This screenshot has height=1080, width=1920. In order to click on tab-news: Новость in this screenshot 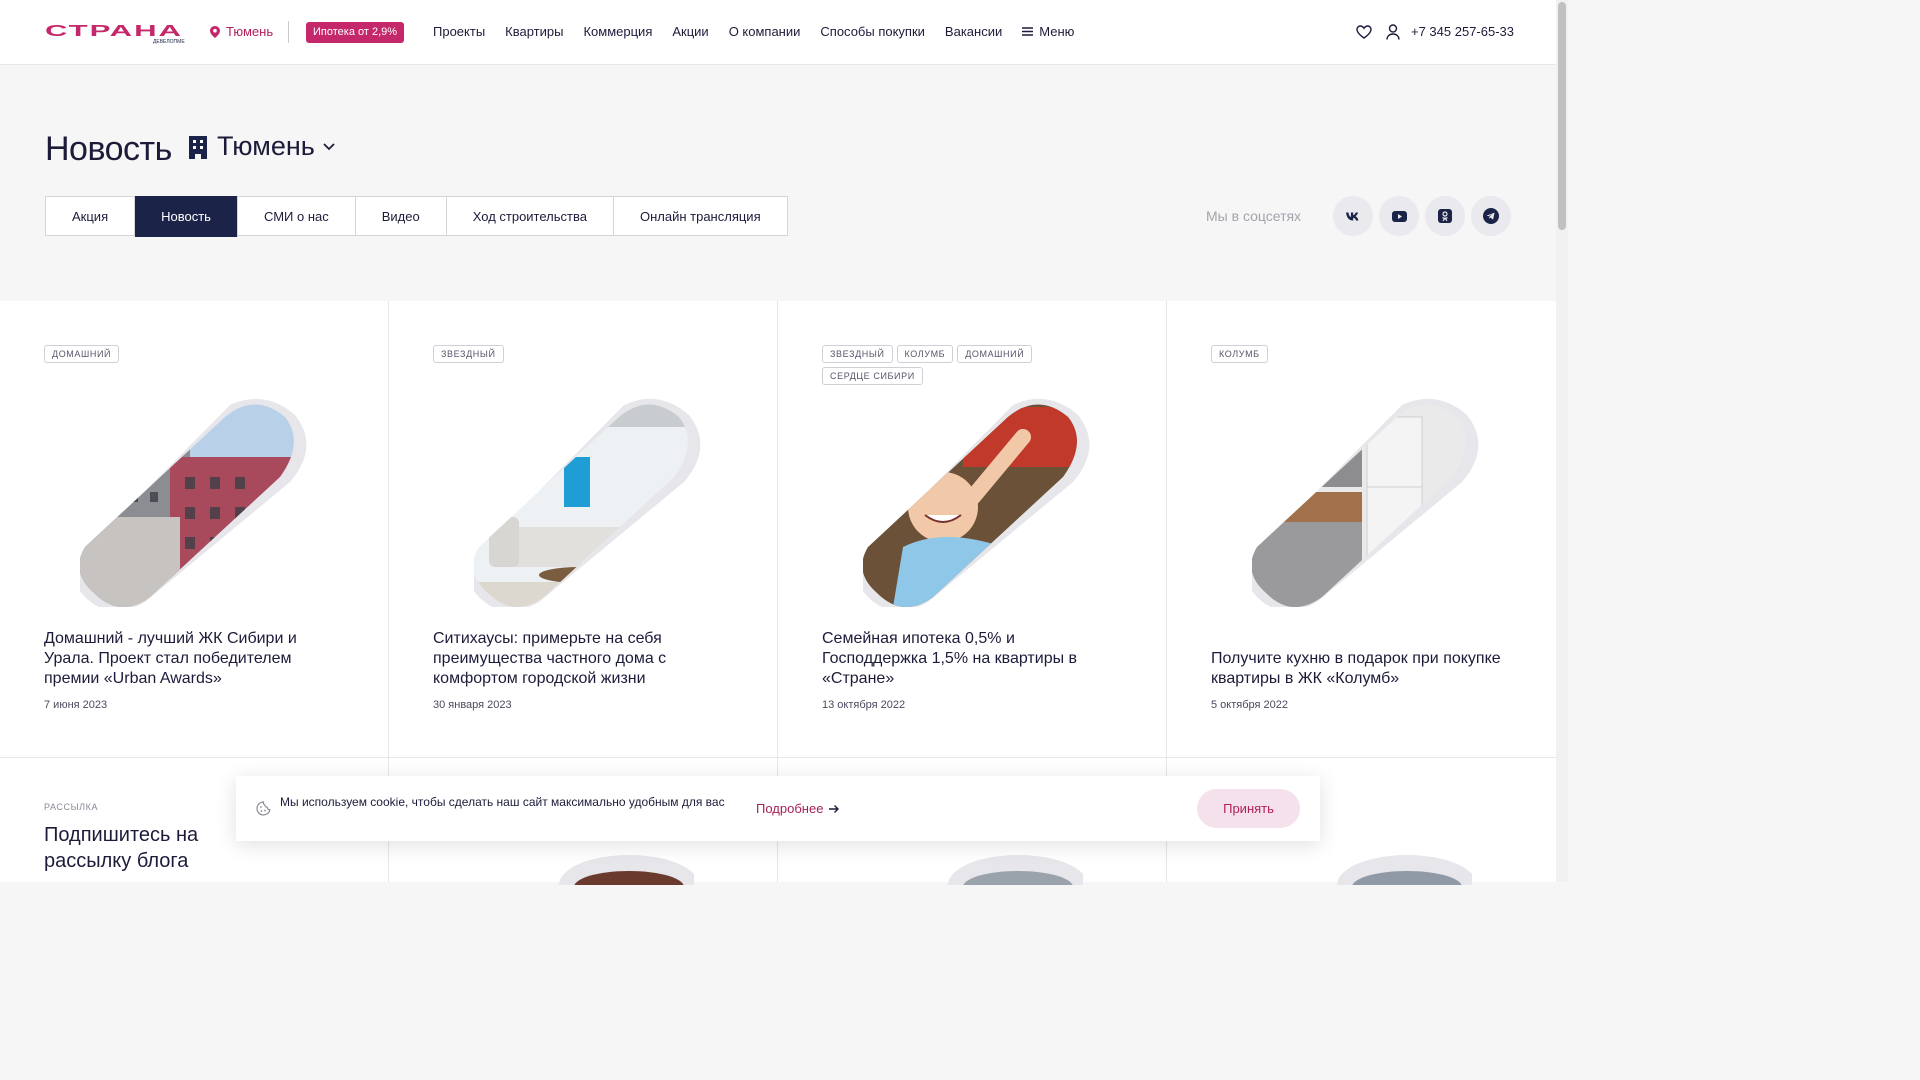, I will do `click(186, 216)`.